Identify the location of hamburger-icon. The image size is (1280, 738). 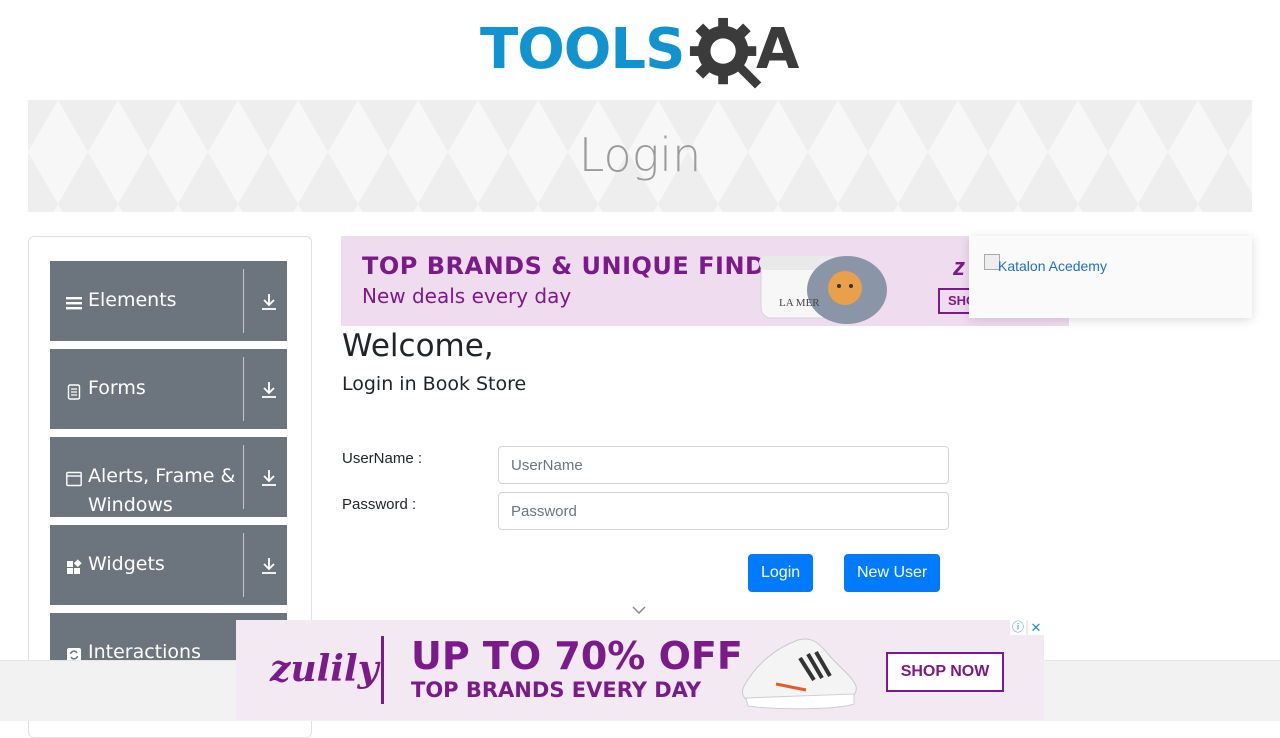
(74, 303).